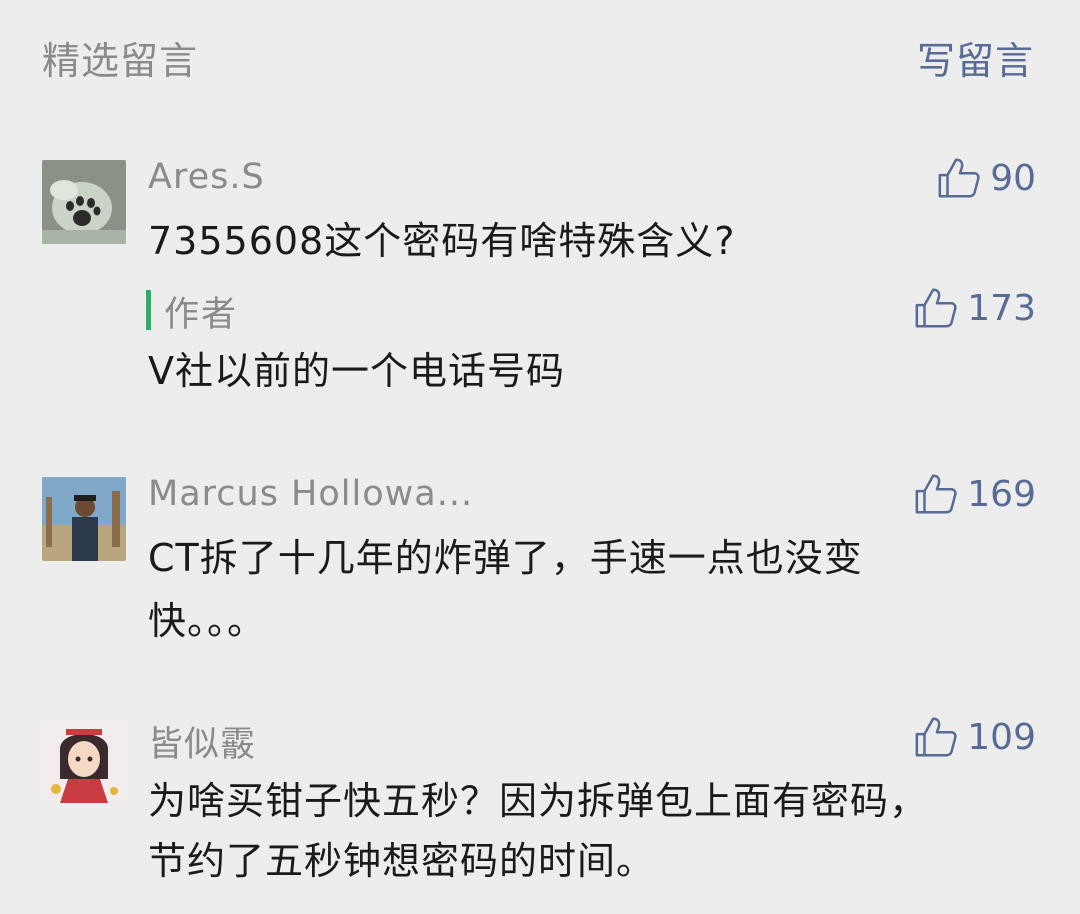  I want to click on commenter-name: Ares.S, so click(206, 177).